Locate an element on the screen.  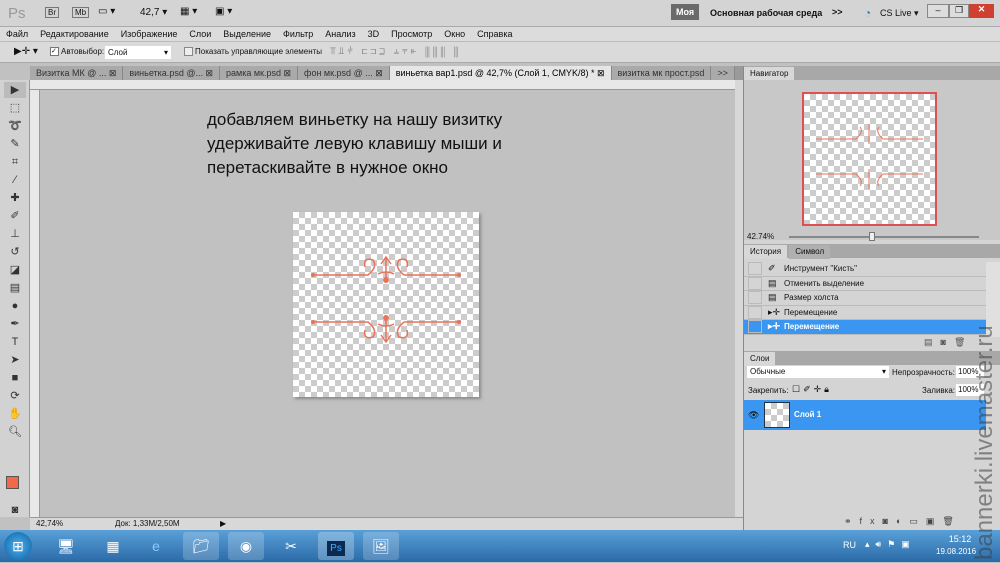
tab-doc-3: рамка мк.psd ⊠ is located at coordinates (259, 73).